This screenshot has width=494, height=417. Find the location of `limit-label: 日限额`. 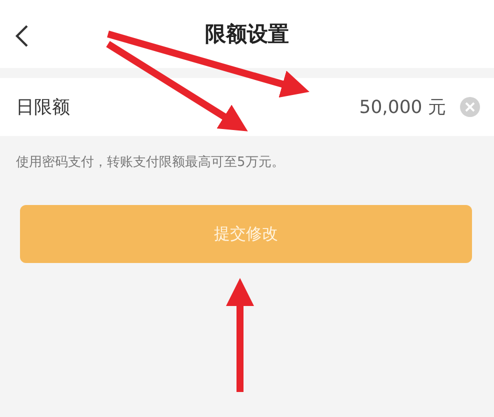

limit-label: 日限额 is located at coordinates (43, 107).